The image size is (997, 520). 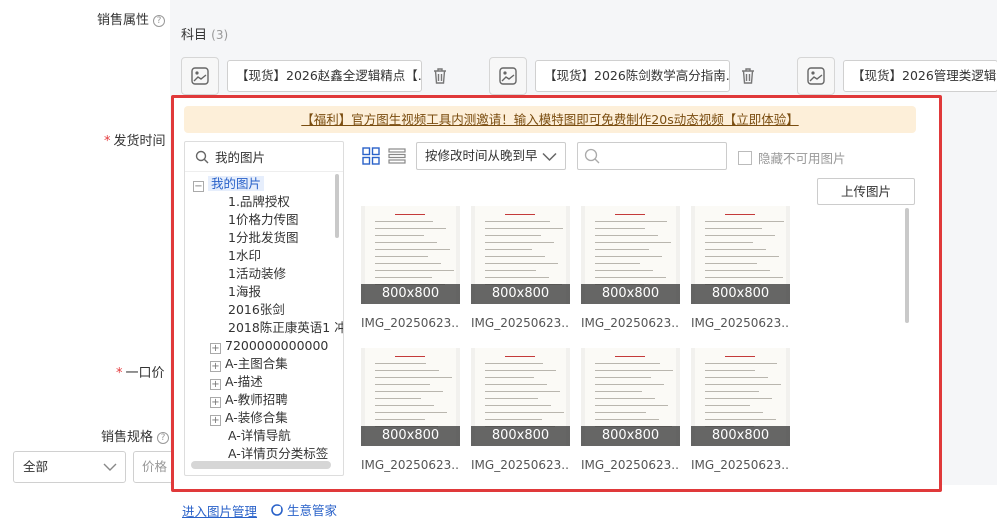 What do you see at coordinates (792, 157) in the screenshot?
I see `hide-unavailable-checkbox: 隐藏不可用图片` at bounding box center [792, 157].